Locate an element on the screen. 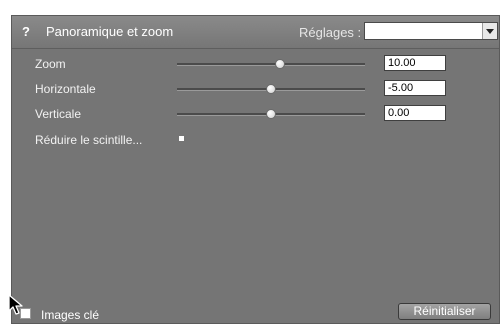 The image size is (501, 324). chevron-down-icon is located at coordinates (489, 31).